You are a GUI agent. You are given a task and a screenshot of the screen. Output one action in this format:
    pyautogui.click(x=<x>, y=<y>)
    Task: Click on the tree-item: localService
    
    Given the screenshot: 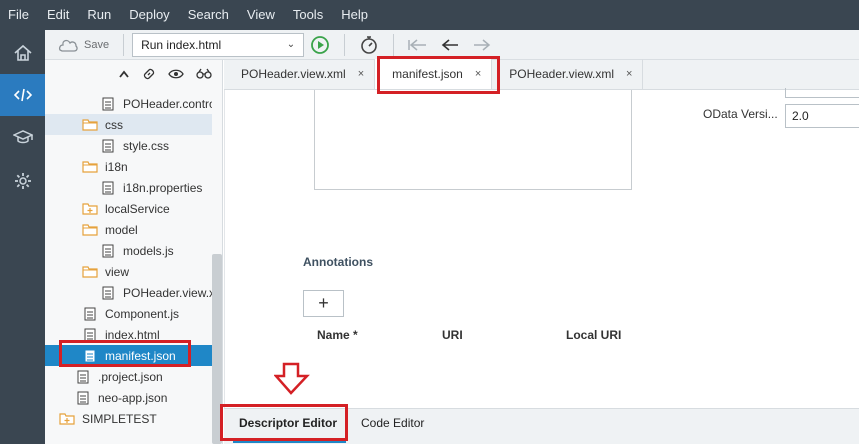 What is the action you would take?
    pyautogui.click(x=128, y=208)
    